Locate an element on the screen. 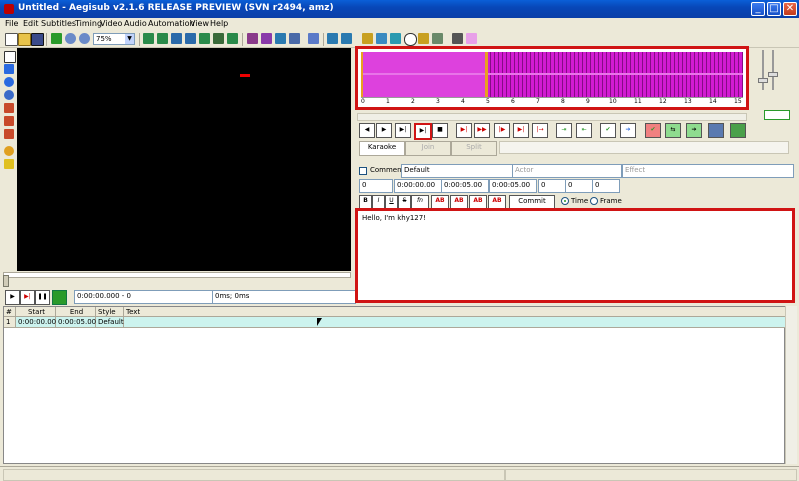  audio-display: 0 1 2 3 4 5 6 7 8 9 10 11 12 13 14 15 is located at coordinates (552, 78).